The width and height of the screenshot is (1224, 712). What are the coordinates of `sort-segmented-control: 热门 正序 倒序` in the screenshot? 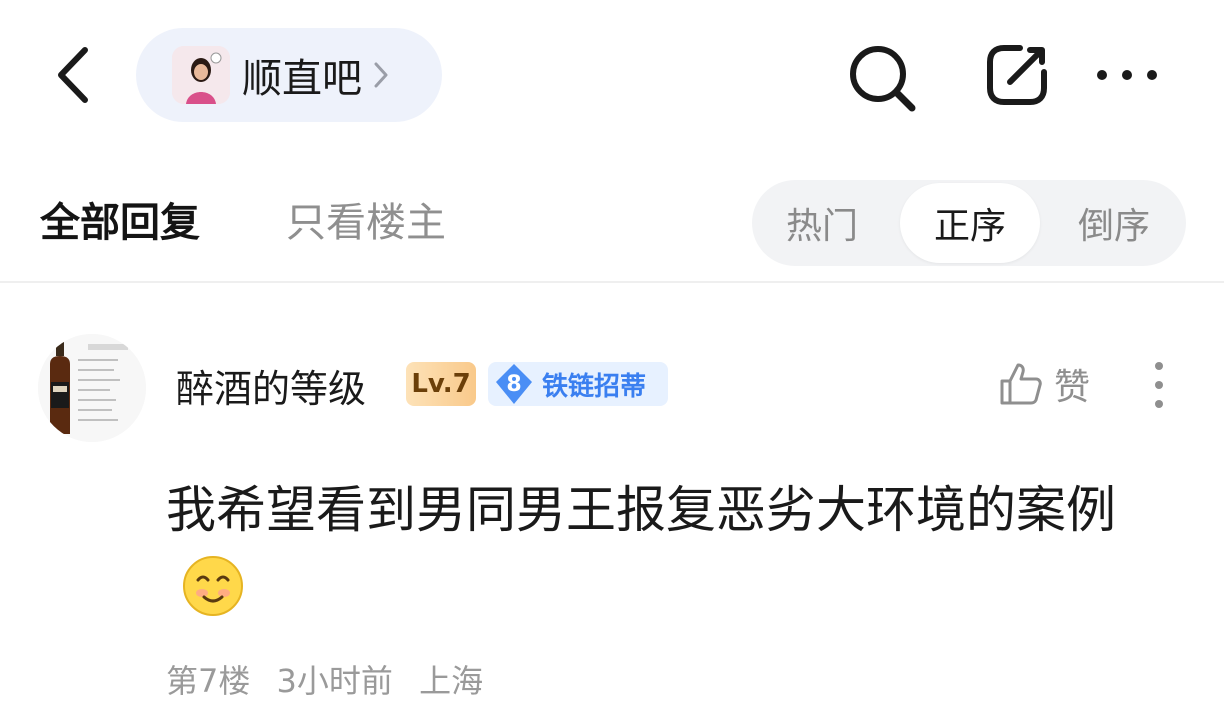 It's located at (969, 223).